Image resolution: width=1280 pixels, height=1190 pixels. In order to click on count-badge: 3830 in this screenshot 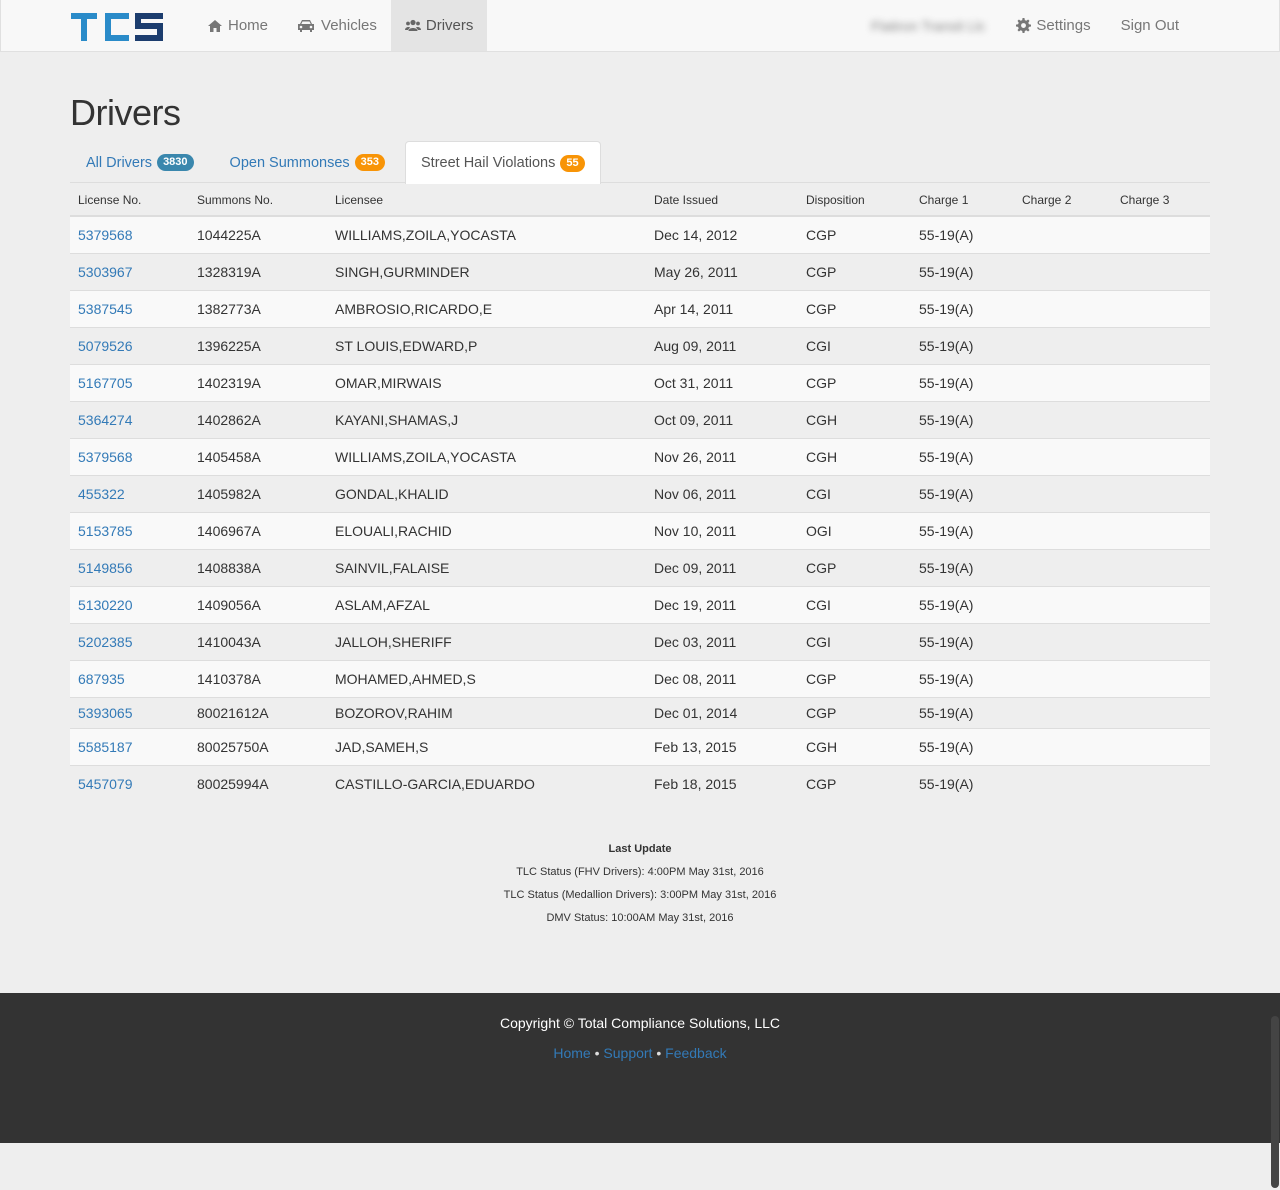, I will do `click(175, 162)`.